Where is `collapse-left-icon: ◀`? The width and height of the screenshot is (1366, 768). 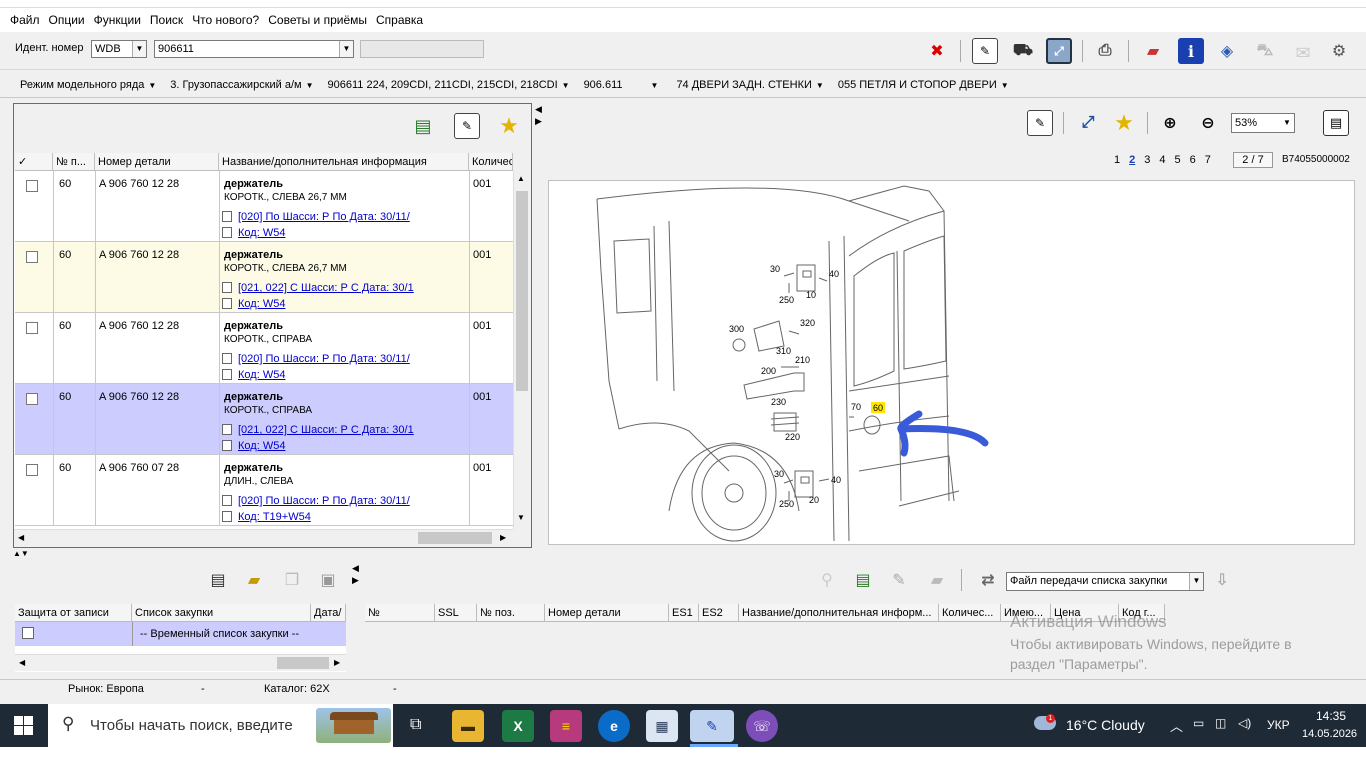
collapse-left-icon: ◀ is located at coordinates (355, 568).